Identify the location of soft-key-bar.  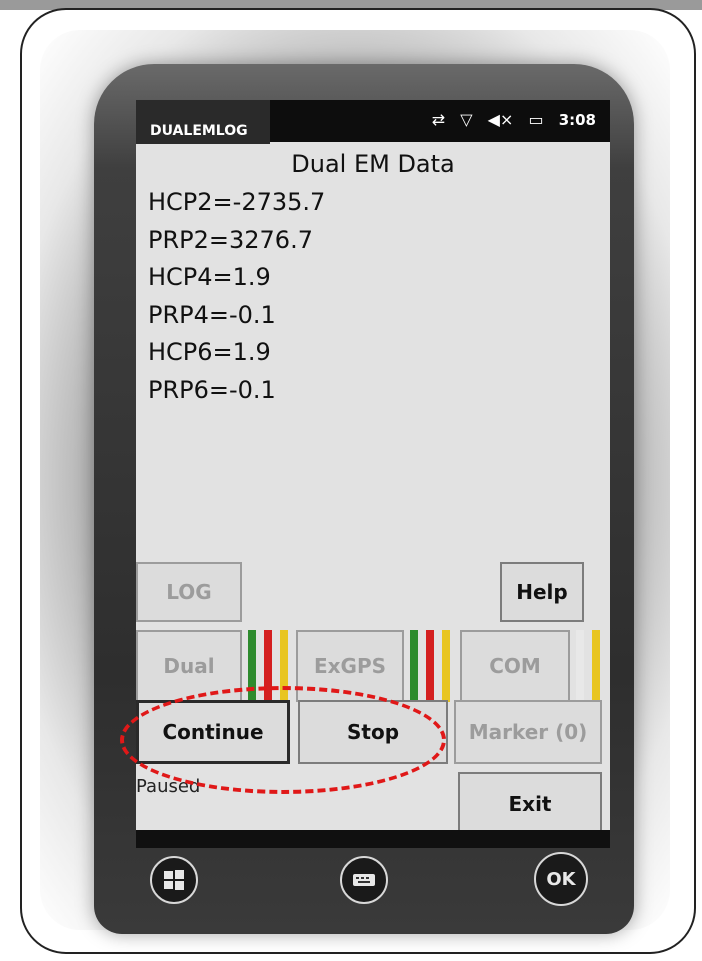
(373, 839).